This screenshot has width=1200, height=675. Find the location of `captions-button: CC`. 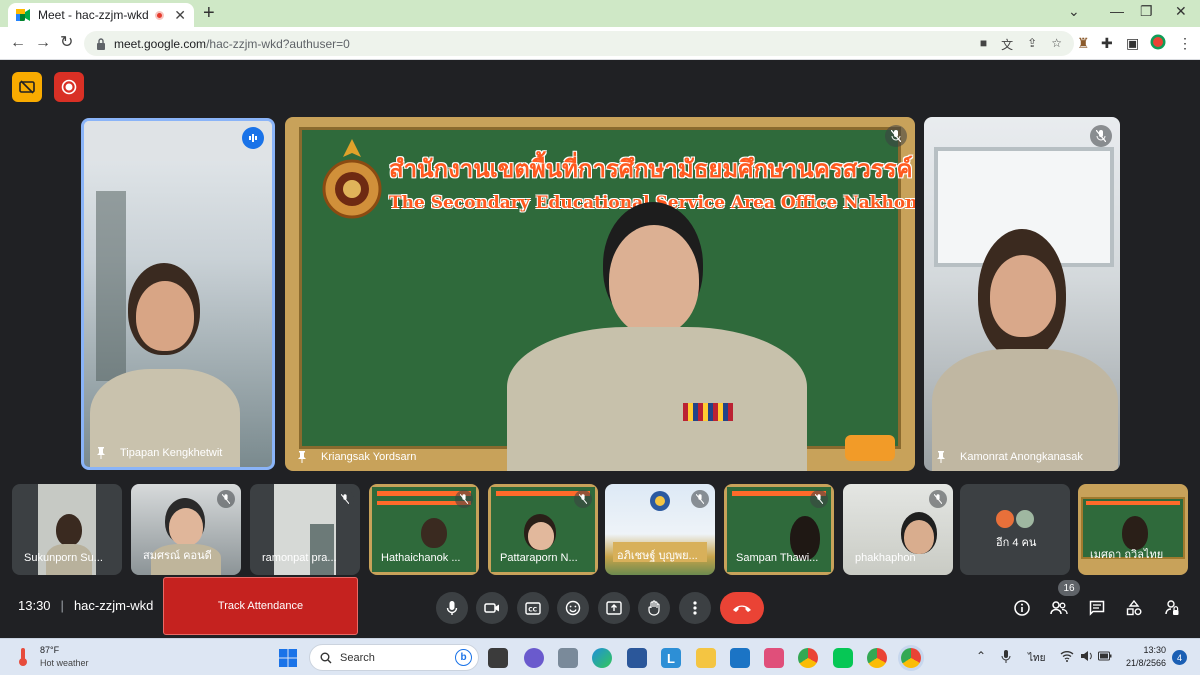

captions-button: CC is located at coordinates (533, 608).